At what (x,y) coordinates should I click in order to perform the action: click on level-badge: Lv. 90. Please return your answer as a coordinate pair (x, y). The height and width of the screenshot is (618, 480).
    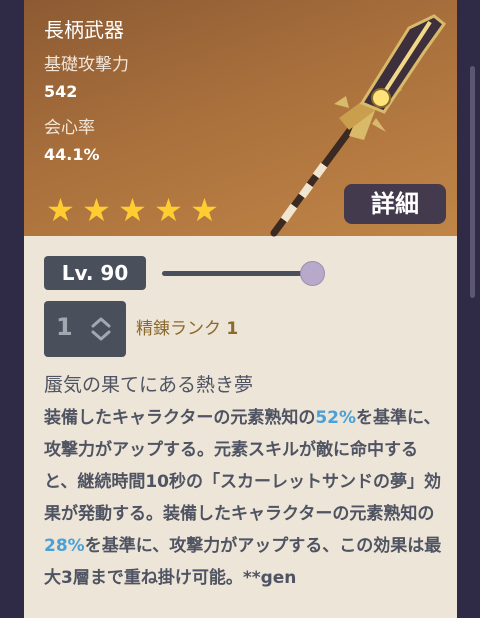
    Looking at the image, I should click on (95, 273).